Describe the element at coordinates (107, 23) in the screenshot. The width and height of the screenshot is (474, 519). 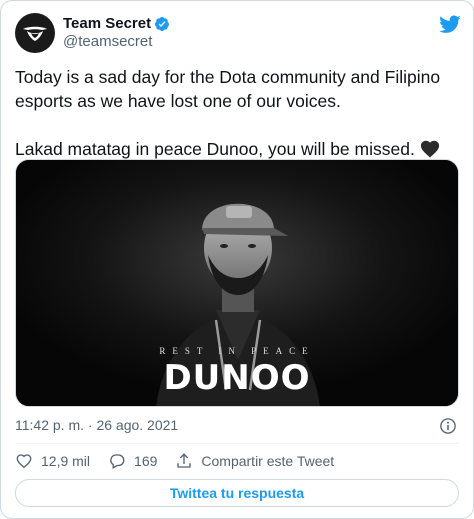
I see `author-display-name: Team Secret` at that location.